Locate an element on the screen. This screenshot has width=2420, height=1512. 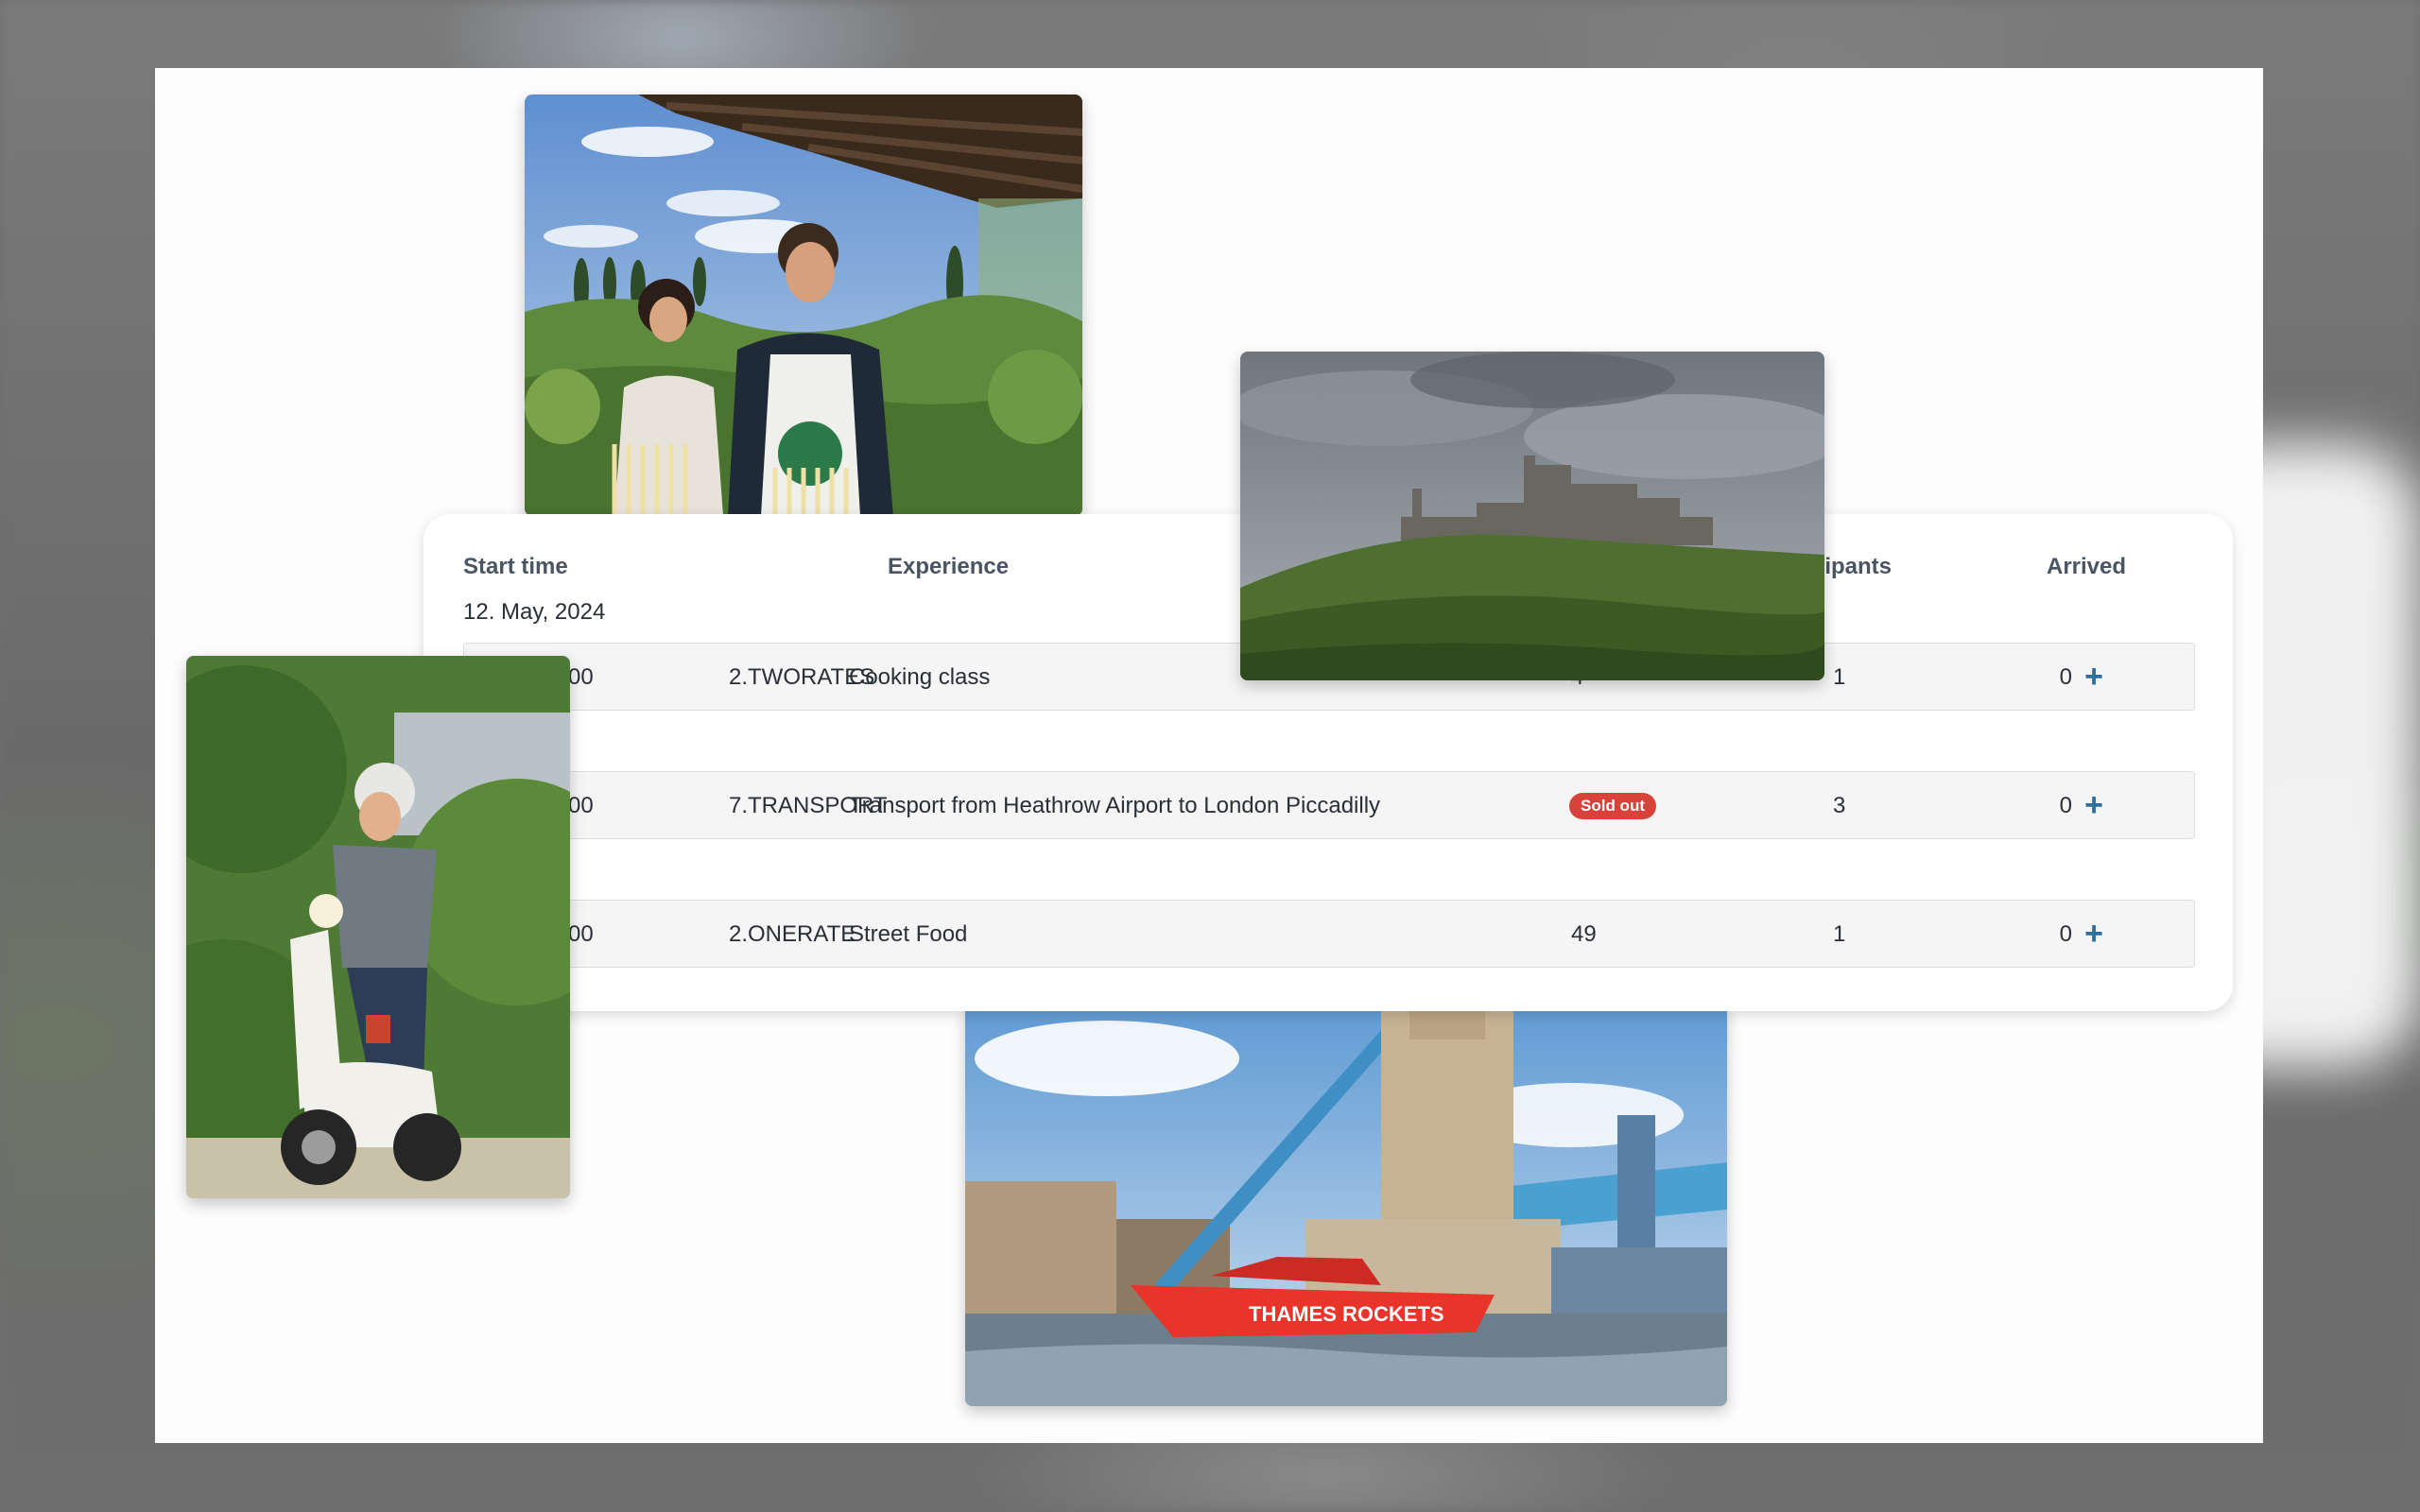
row-experience: Street Food is located at coordinates (909, 934).